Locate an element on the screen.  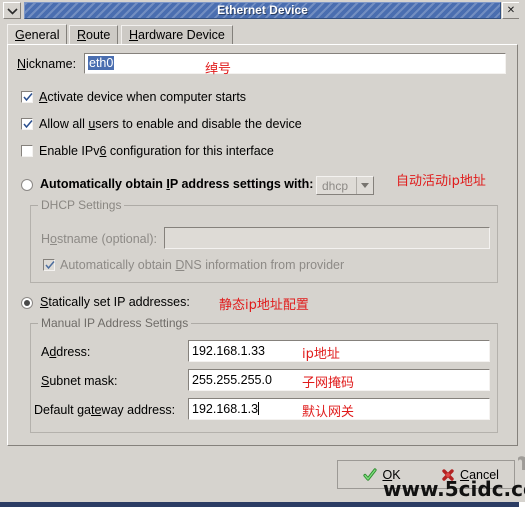
auto-ip-protocol-value: dhcp is located at coordinates (335, 185).